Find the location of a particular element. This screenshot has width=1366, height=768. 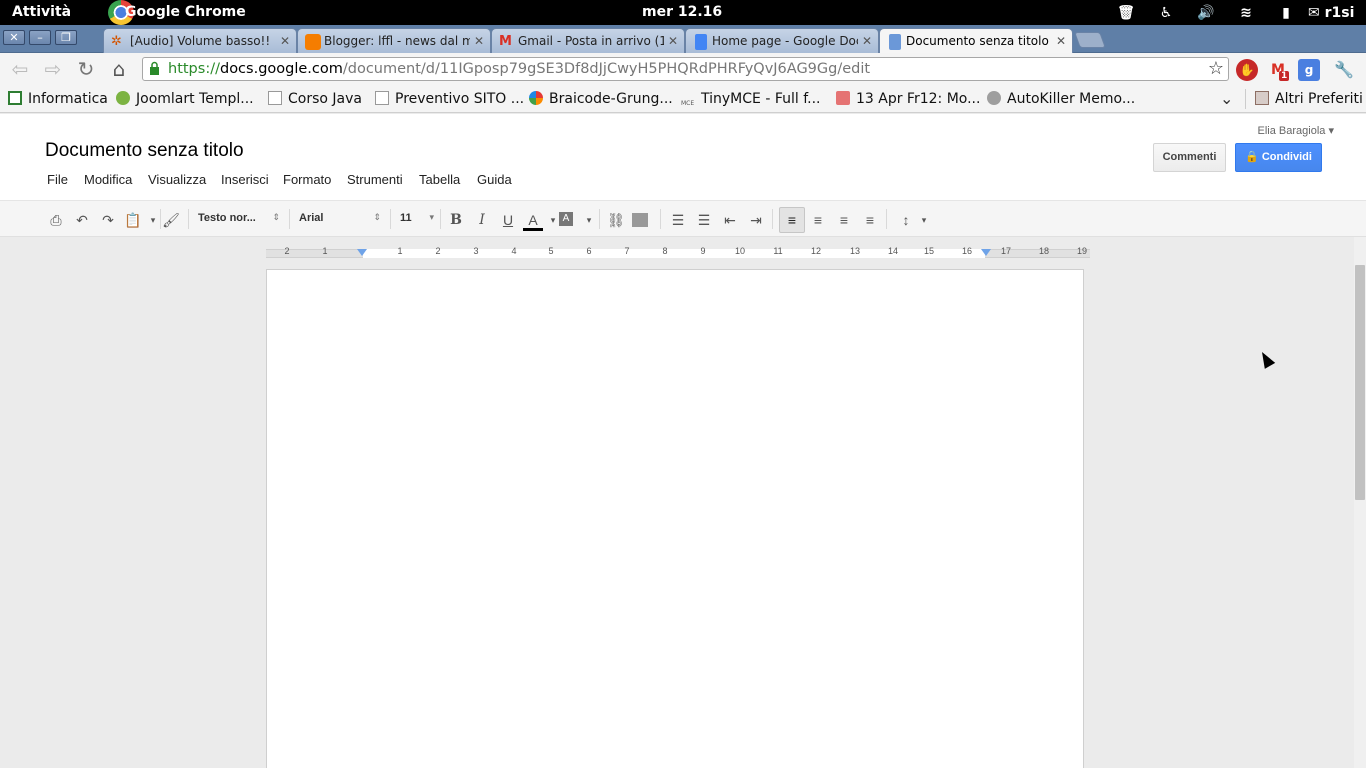

menu-guida: Guida is located at coordinates (494, 179).